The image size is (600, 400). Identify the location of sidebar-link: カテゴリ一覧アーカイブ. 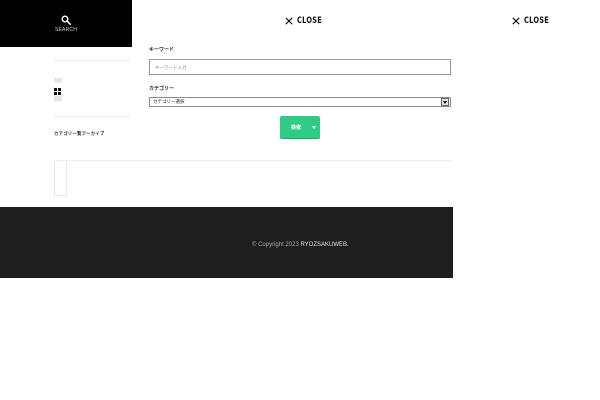
(79, 134).